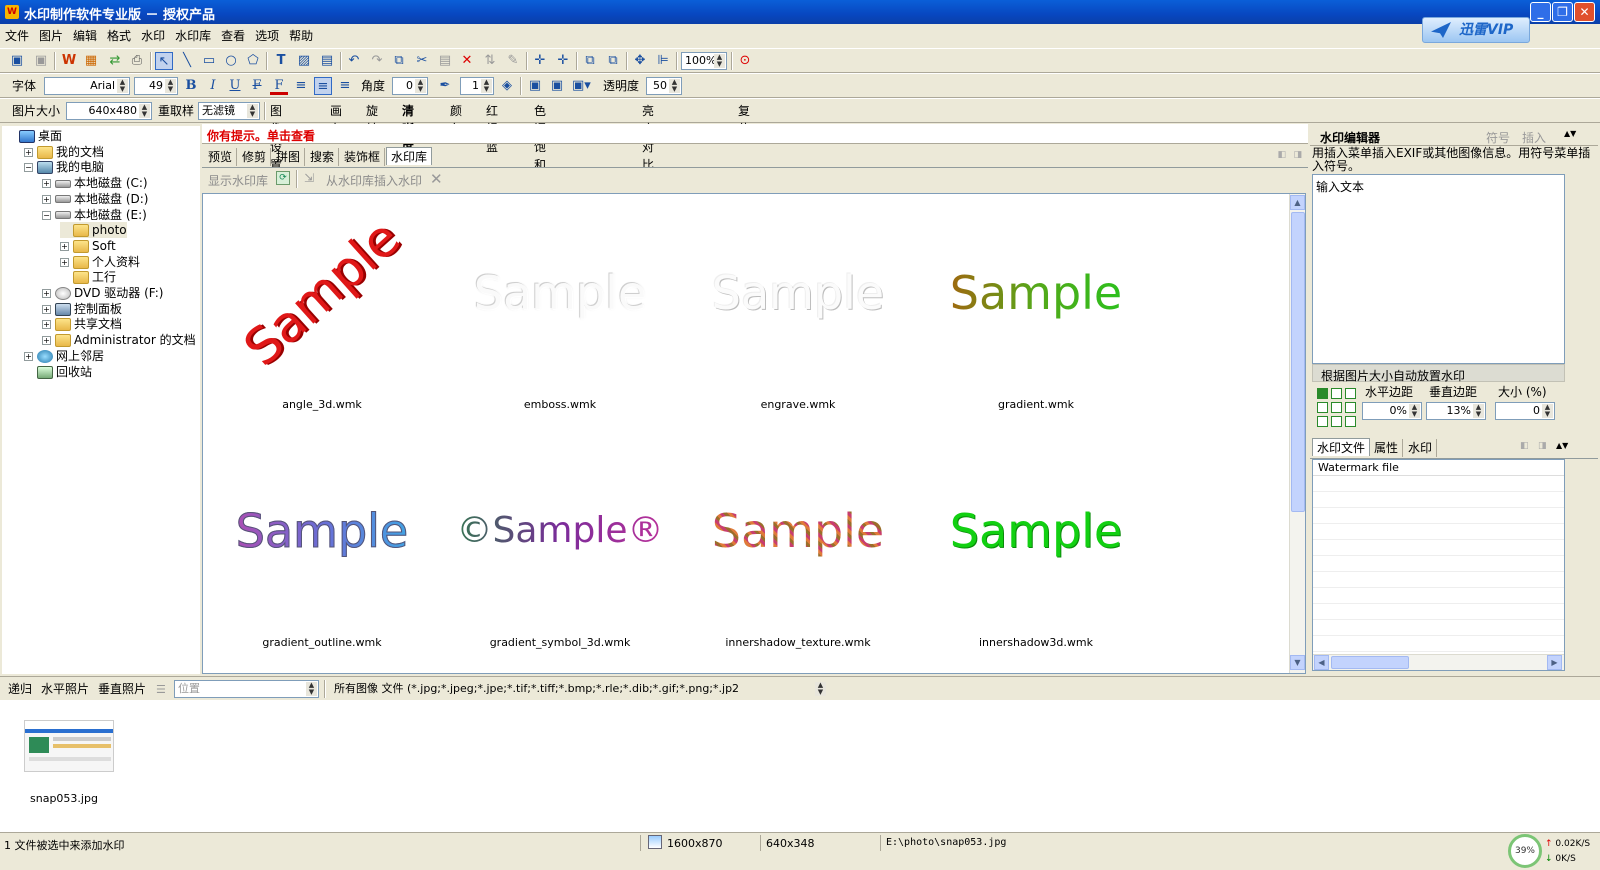 The width and height of the screenshot is (1600, 870). I want to click on scroll-right-icon: ▶, so click(1554, 662).